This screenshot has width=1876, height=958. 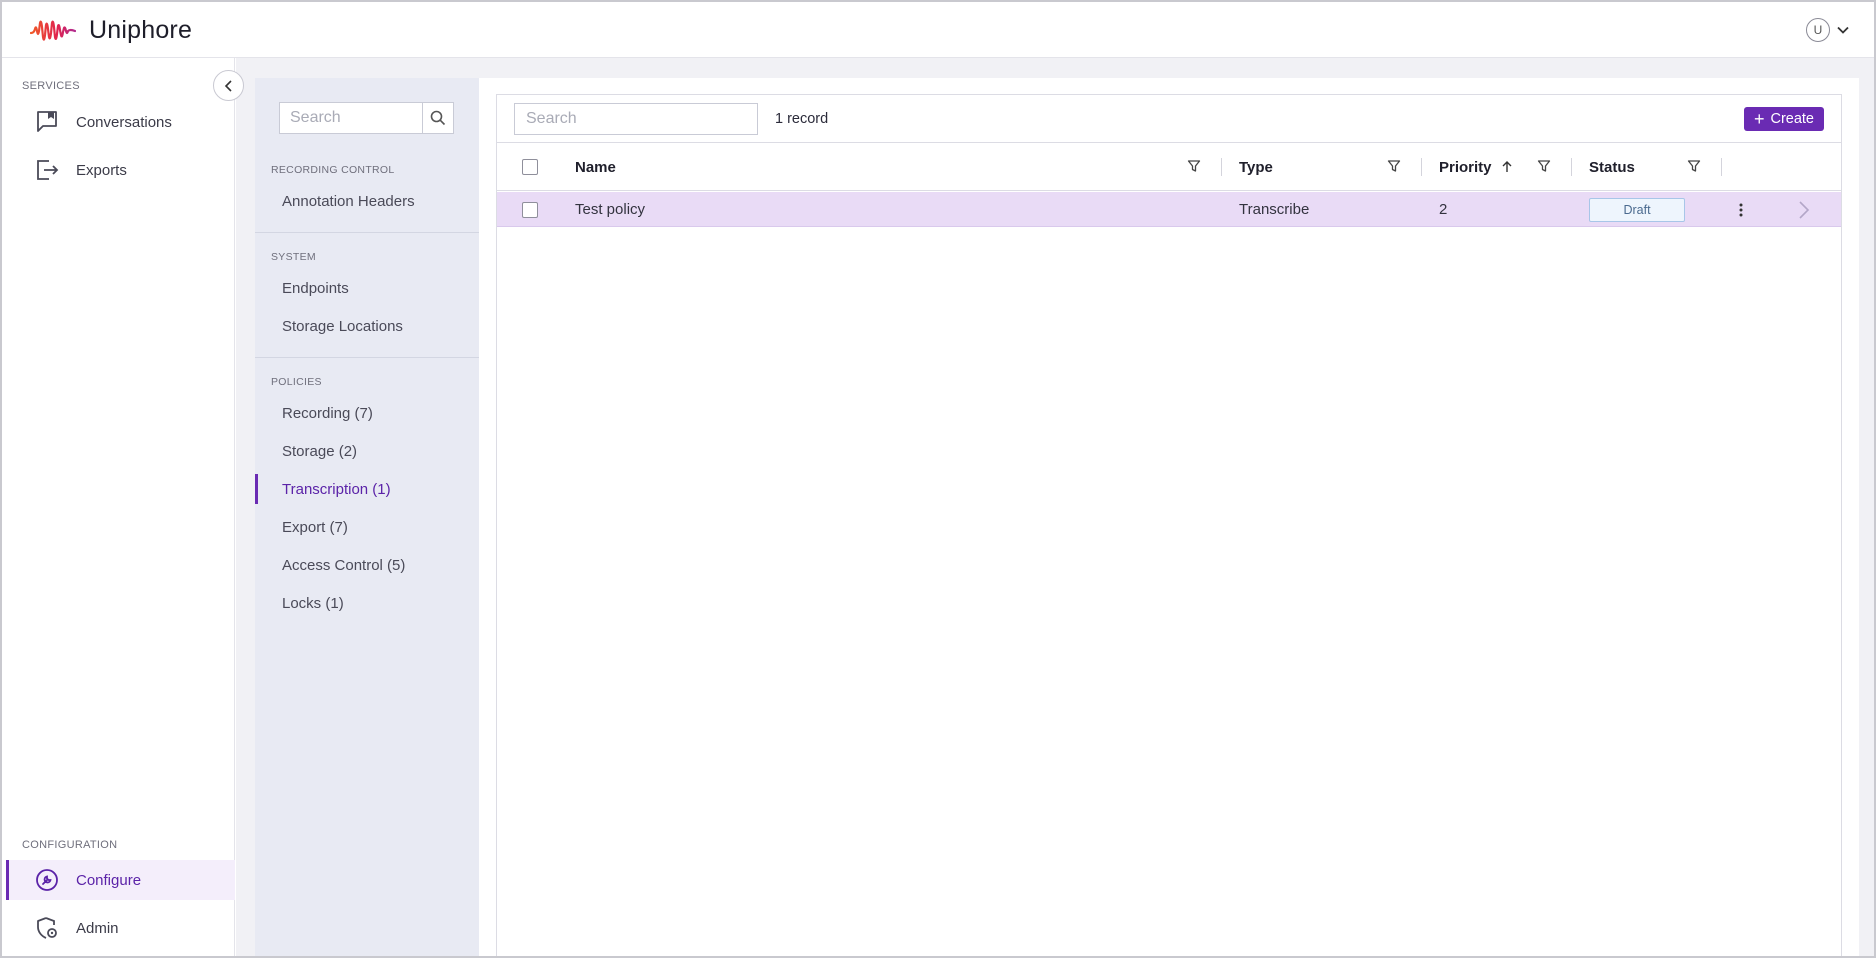 I want to click on create-button-label: Create, so click(x=1792, y=119).